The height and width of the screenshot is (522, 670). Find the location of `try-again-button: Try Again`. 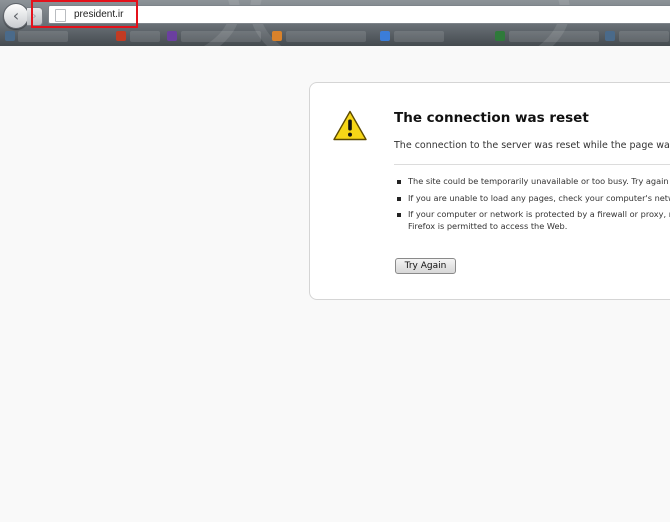

try-again-button: Try Again is located at coordinates (425, 266).